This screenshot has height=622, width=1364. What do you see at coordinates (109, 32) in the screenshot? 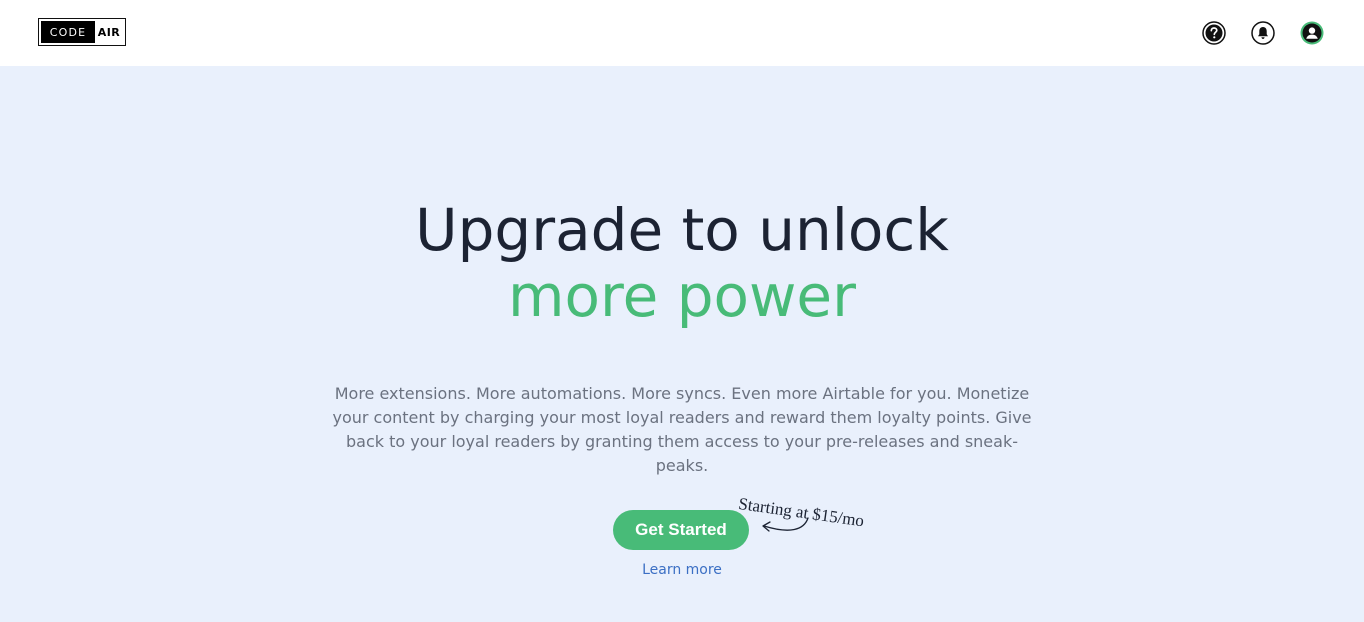
I see `logo-air-text: AIR` at bounding box center [109, 32].